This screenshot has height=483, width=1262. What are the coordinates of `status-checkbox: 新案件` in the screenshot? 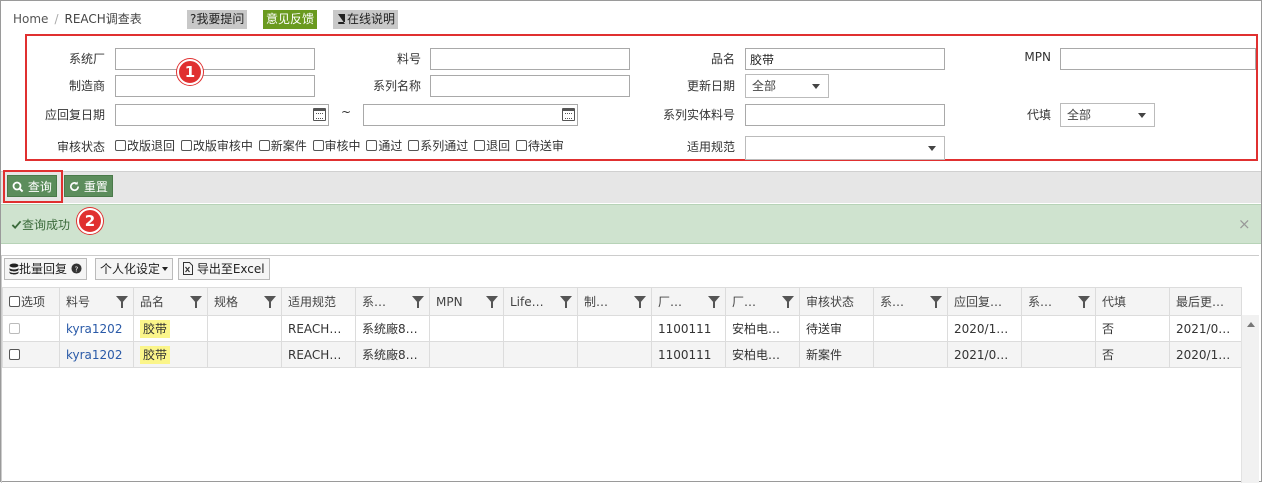 It's located at (282, 145).